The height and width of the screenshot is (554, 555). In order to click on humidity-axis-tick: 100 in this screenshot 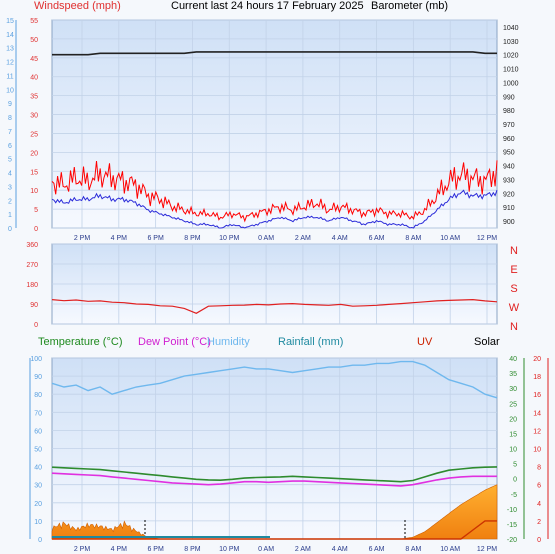, I will do `click(36, 359)`.